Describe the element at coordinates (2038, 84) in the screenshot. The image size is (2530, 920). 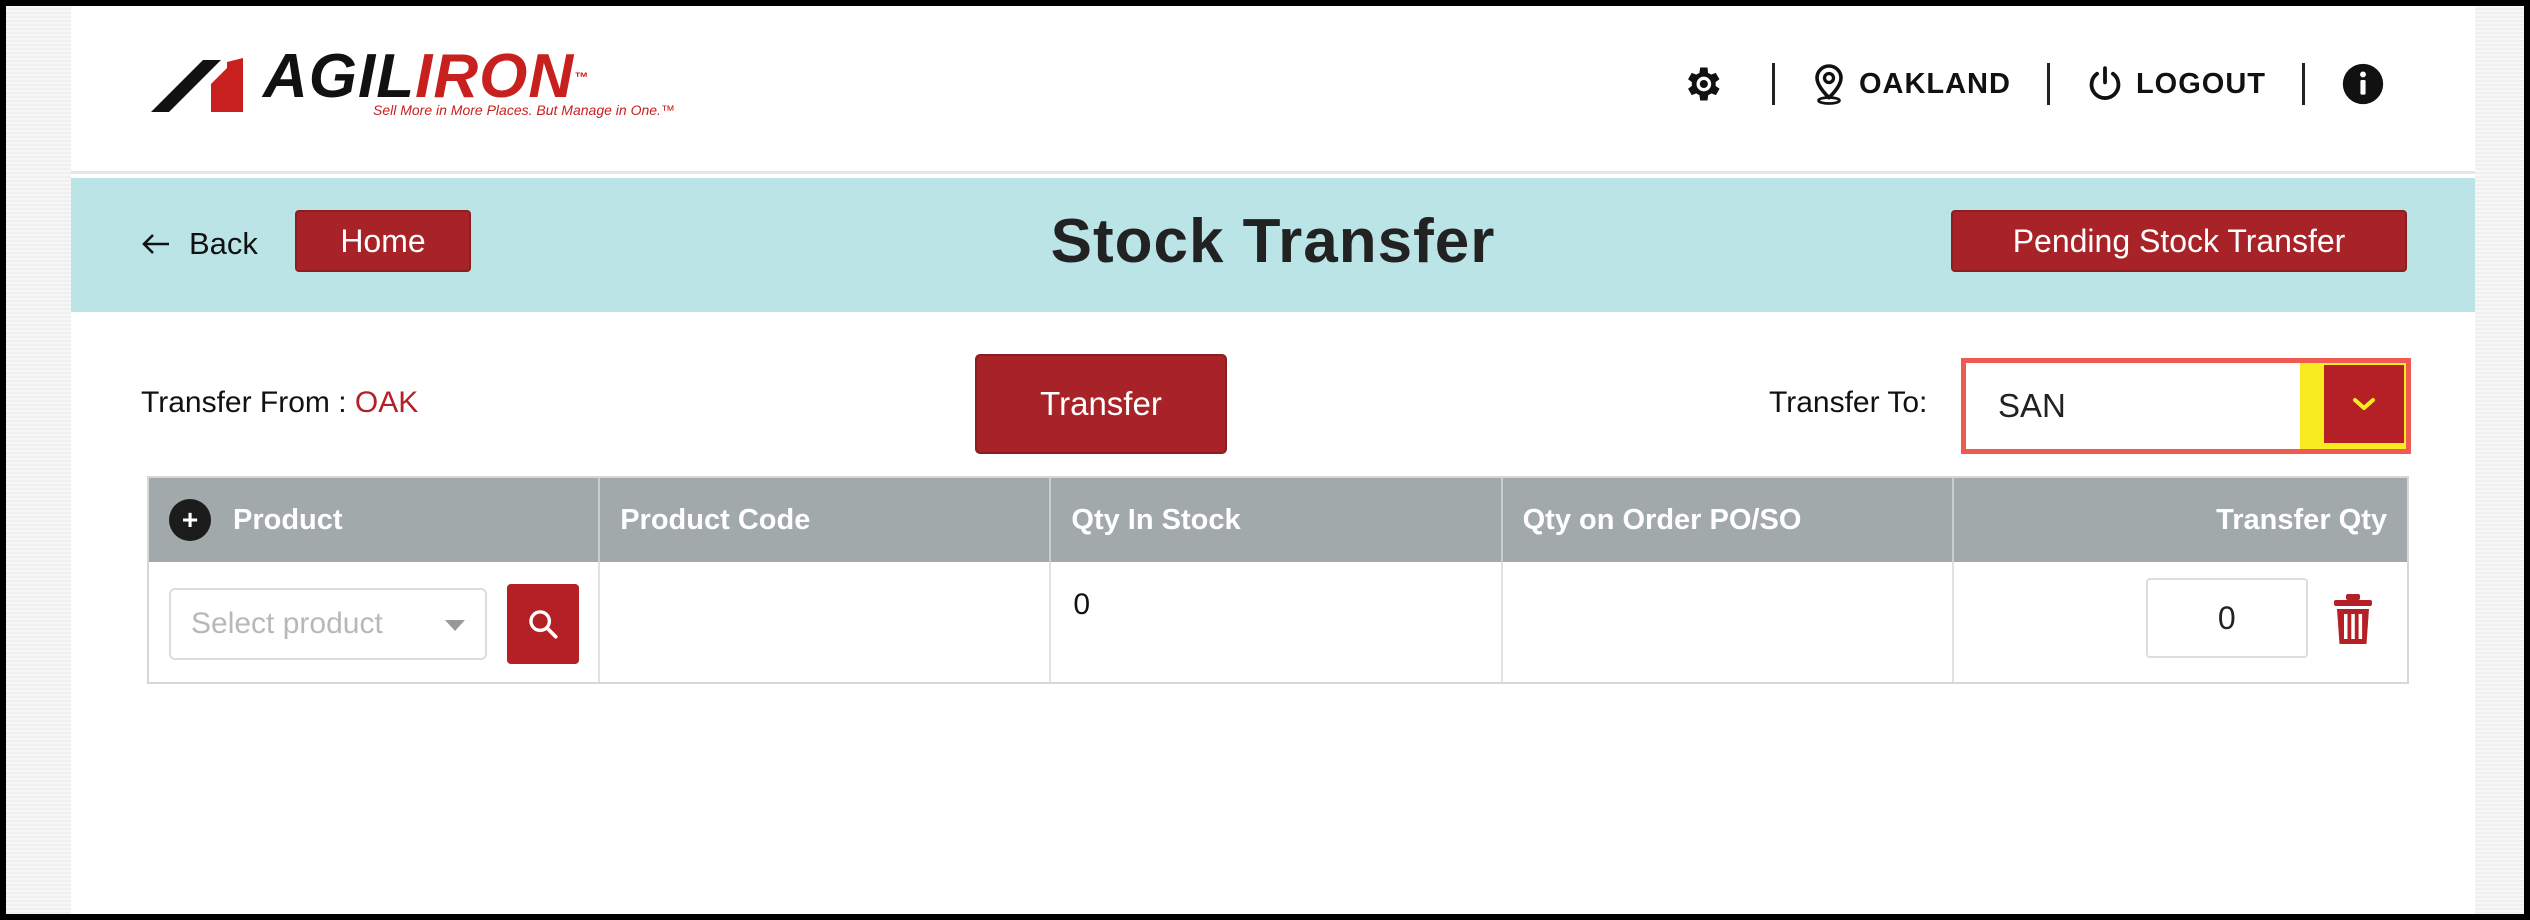
I see `header-nav: OAKLAND LOGOUT` at that location.